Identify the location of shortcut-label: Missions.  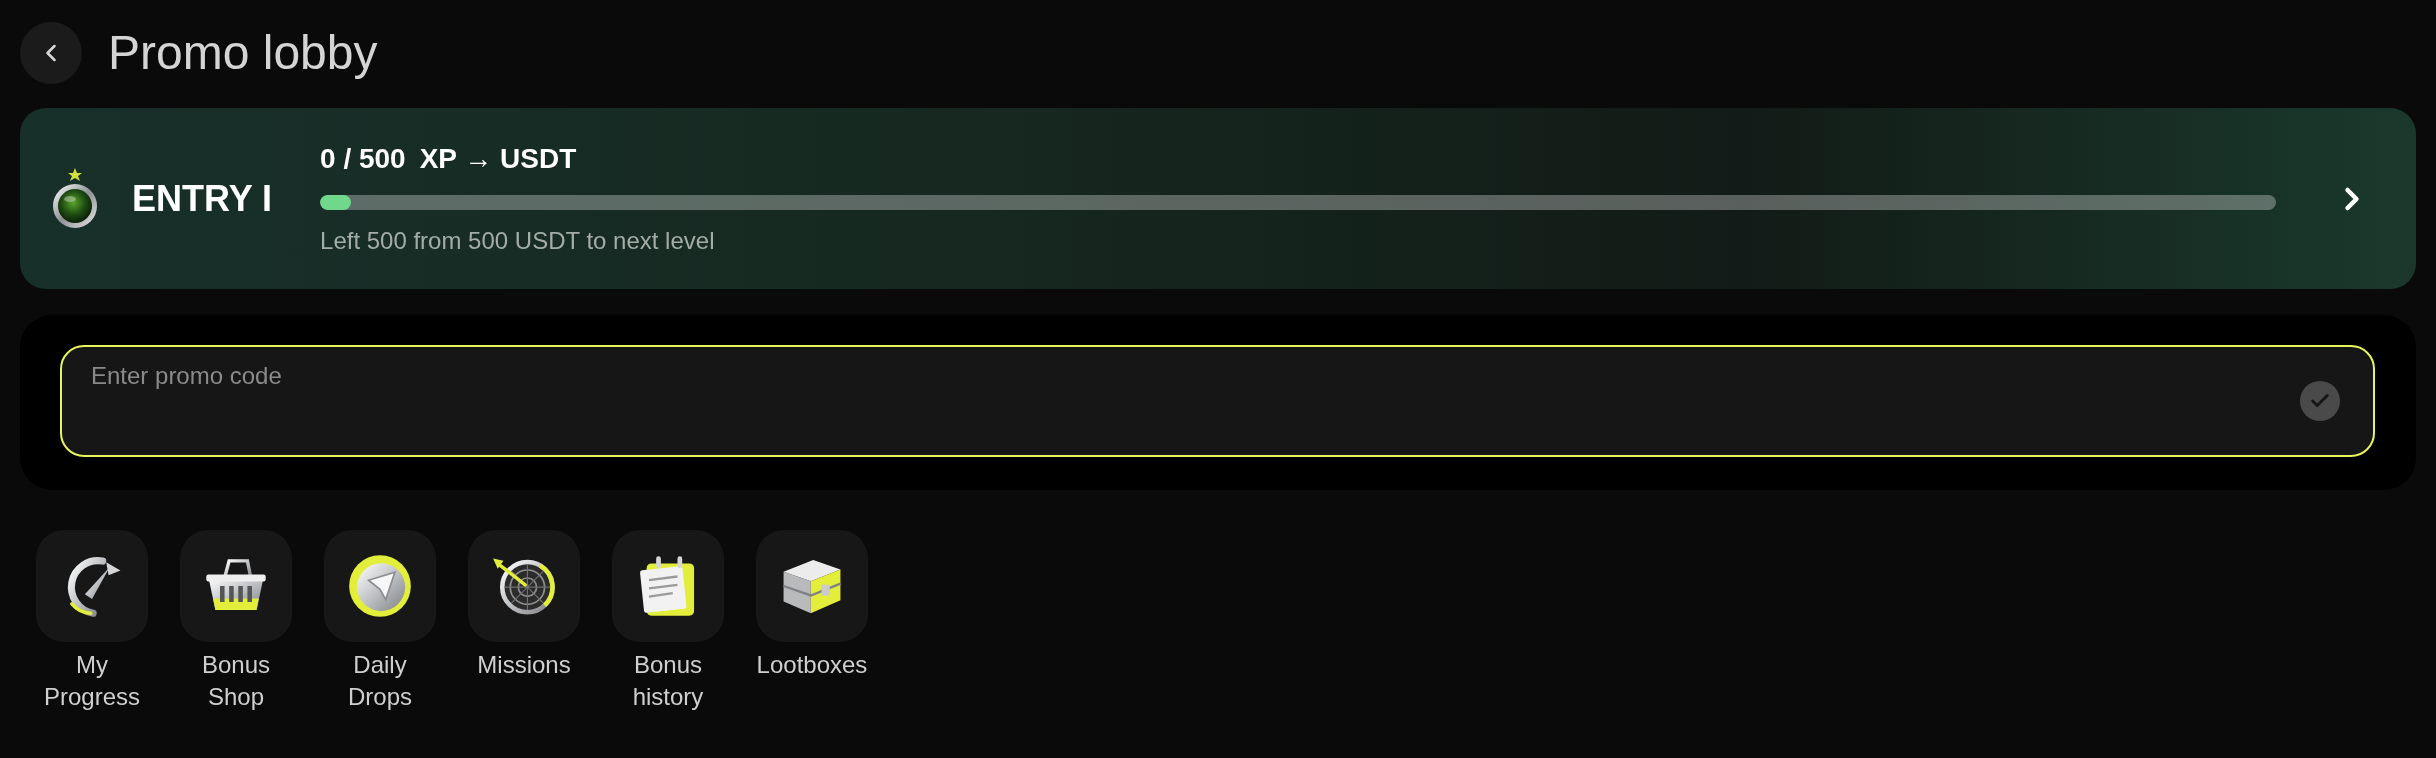
(524, 665).